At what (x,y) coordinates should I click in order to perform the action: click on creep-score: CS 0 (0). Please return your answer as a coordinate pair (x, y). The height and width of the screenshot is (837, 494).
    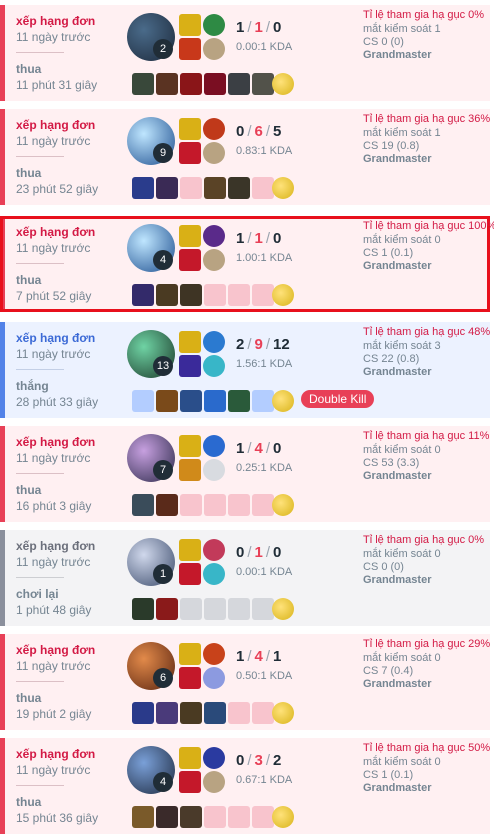
    Looking at the image, I should click on (383, 567).